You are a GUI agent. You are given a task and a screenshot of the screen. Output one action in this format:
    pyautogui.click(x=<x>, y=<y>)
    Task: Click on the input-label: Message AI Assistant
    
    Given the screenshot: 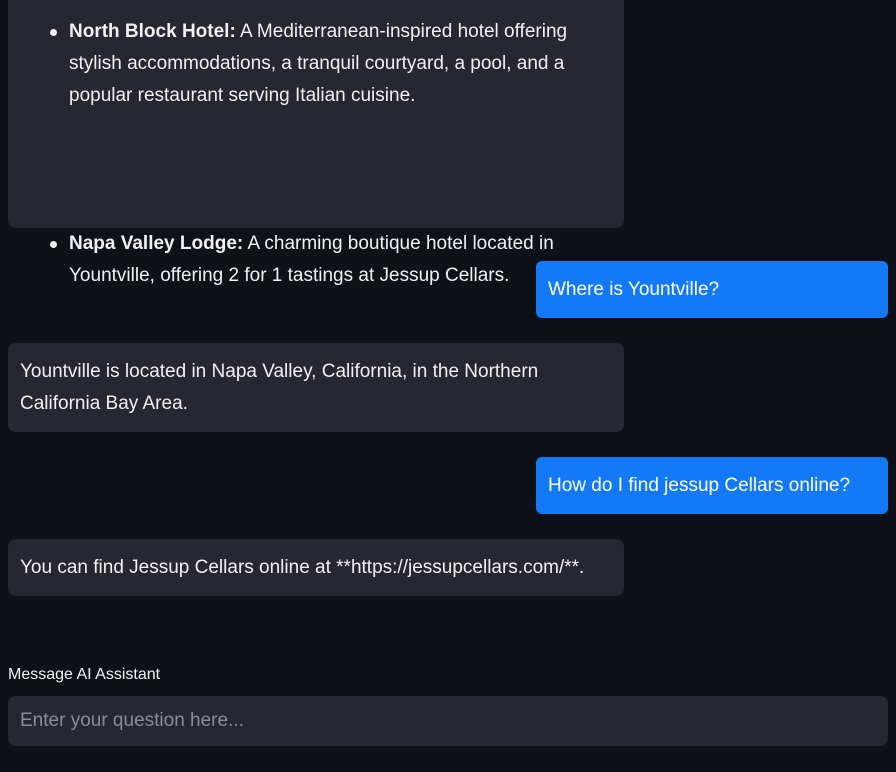 What is the action you would take?
    pyautogui.click(x=84, y=674)
    